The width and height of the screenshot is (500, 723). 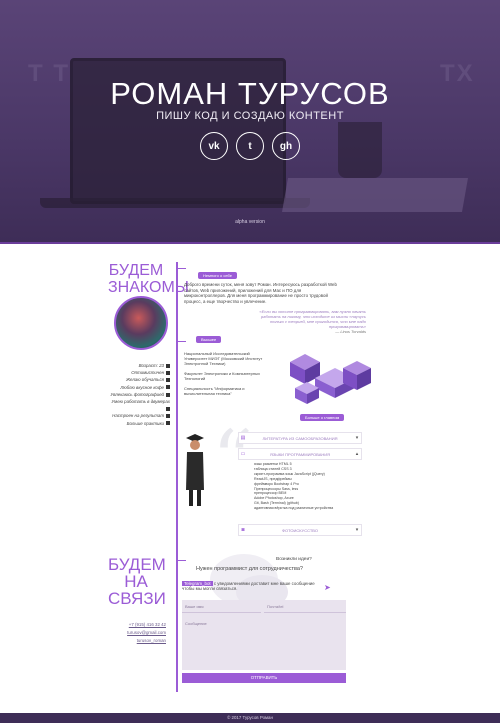 I want to click on accordion-item: ◙ ФОТОИСКУССТВО ▾, so click(x=300, y=530).